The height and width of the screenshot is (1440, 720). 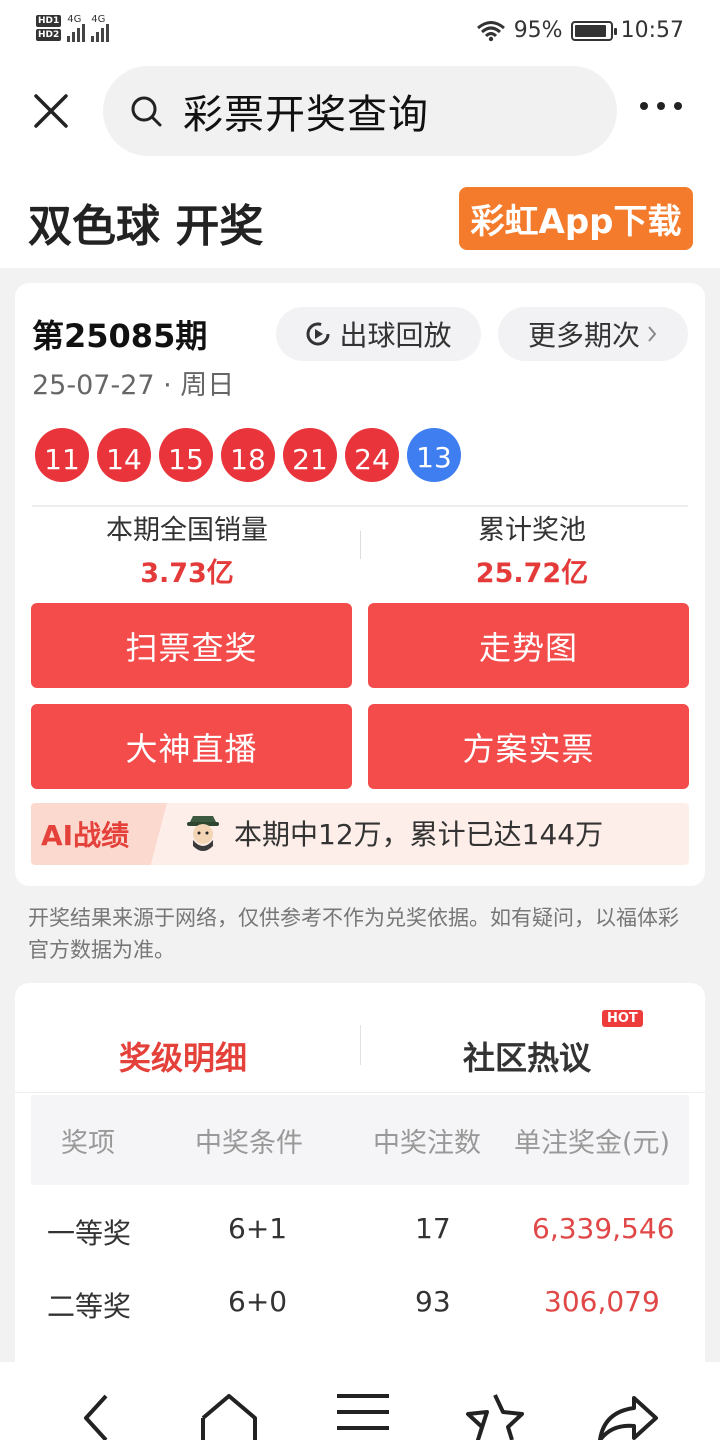 What do you see at coordinates (249, 1143) in the screenshot?
I see `col-condition: 中奖条件` at bounding box center [249, 1143].